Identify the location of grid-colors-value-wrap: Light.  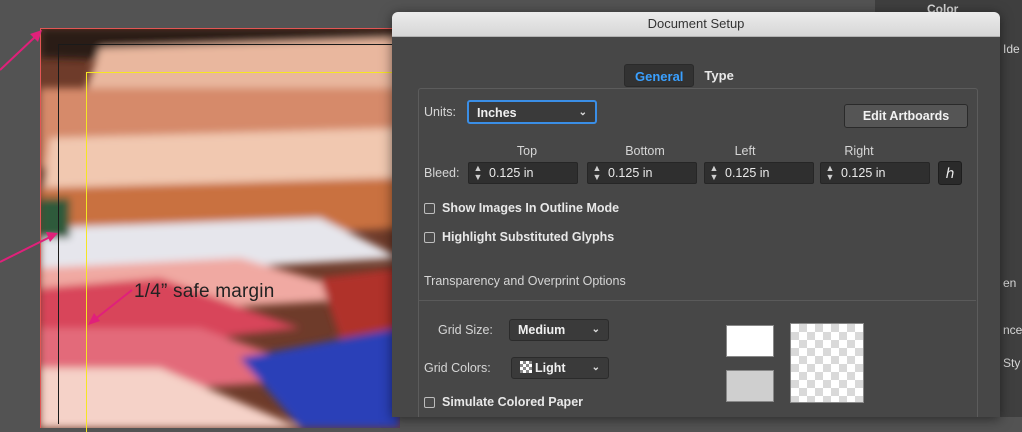
(543, 368).